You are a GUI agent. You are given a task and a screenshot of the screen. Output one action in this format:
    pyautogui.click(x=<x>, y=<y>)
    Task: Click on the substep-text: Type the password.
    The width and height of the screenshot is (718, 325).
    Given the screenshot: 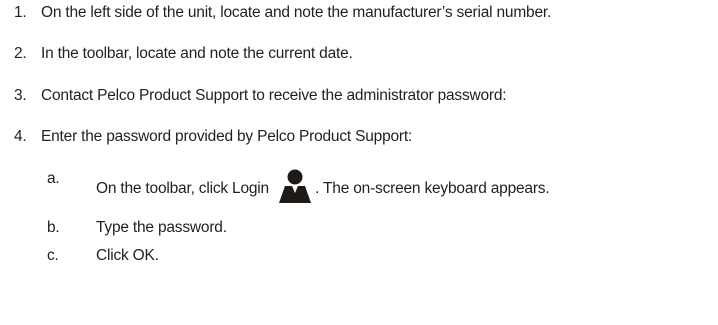 What is the action you would take?
    pyautogui.click(x=161, y=227)
    